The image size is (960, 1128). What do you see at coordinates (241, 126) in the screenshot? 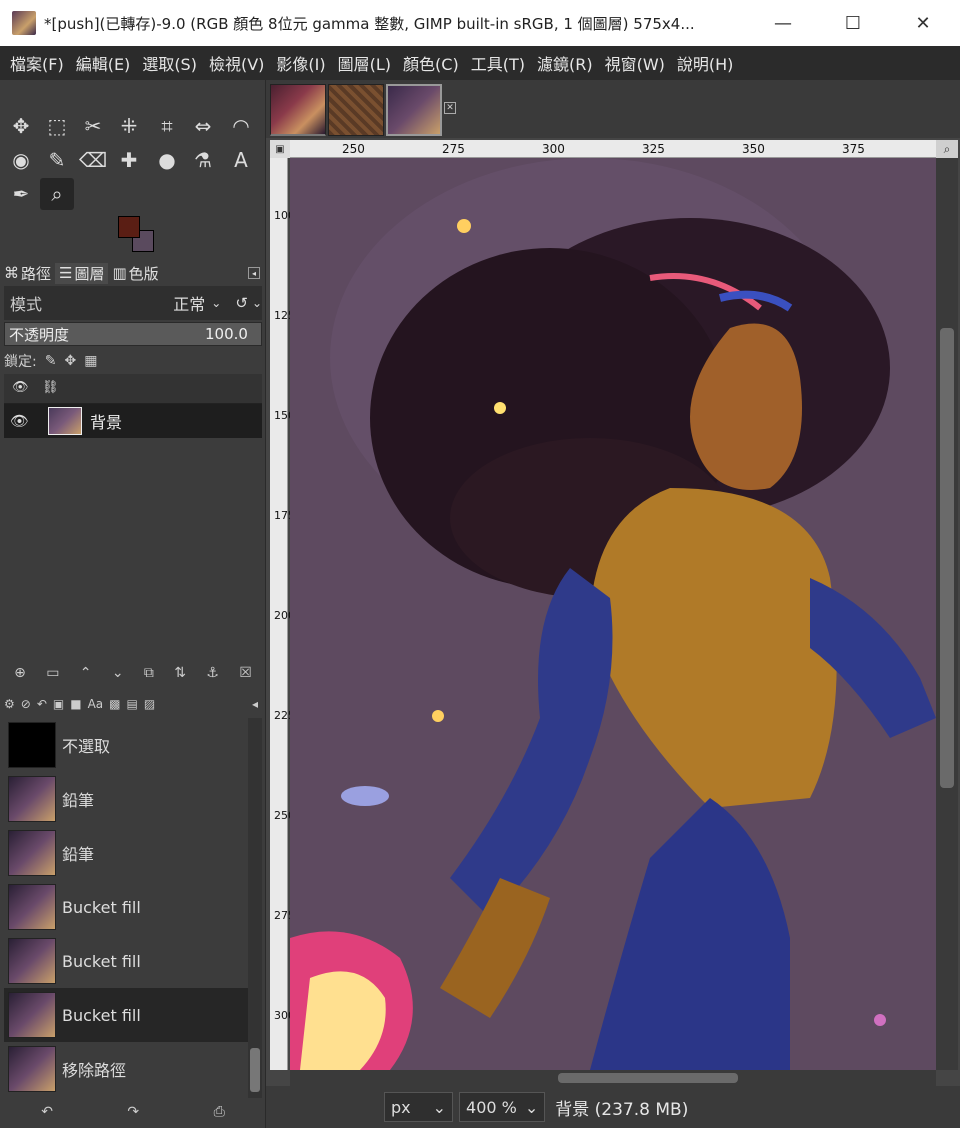
I see `warp-tool-icon: ◠` at bounding box center [241, 126].